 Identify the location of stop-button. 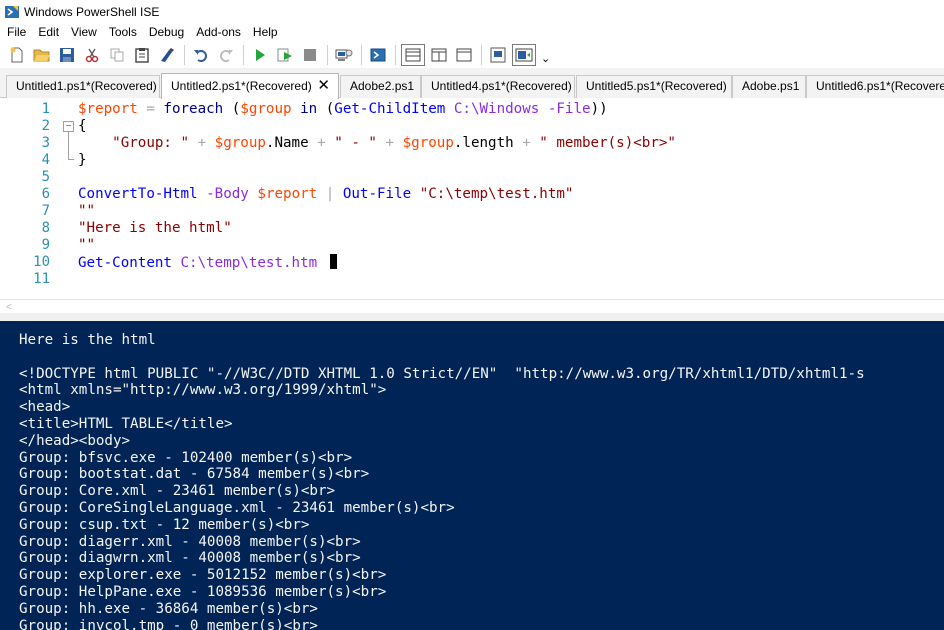
(310, 55).